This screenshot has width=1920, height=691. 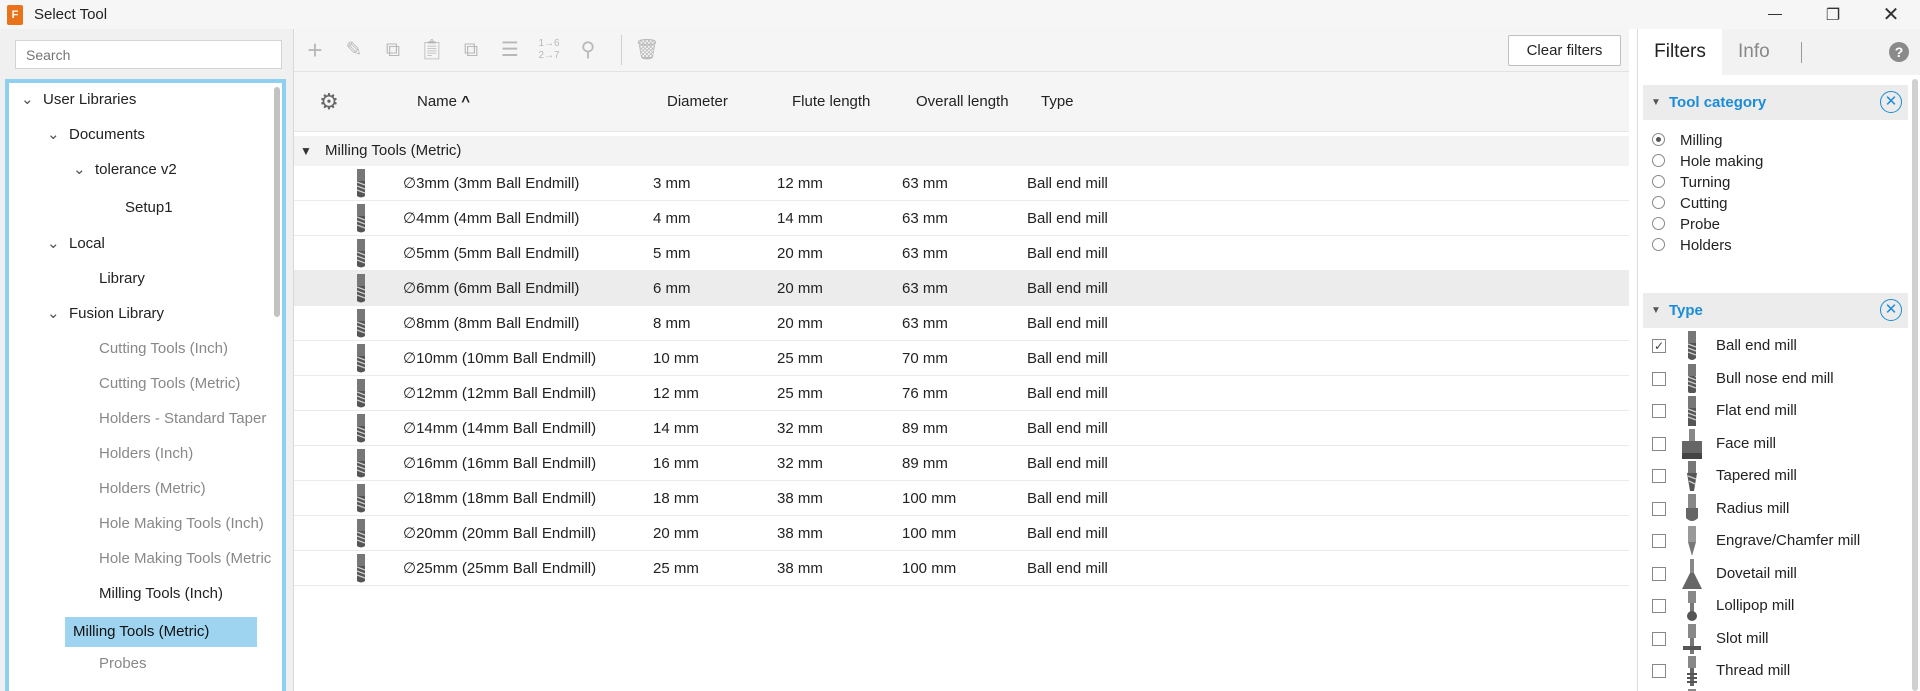 I want to click on restore-button: ❐, so click(x=1833, y=14).